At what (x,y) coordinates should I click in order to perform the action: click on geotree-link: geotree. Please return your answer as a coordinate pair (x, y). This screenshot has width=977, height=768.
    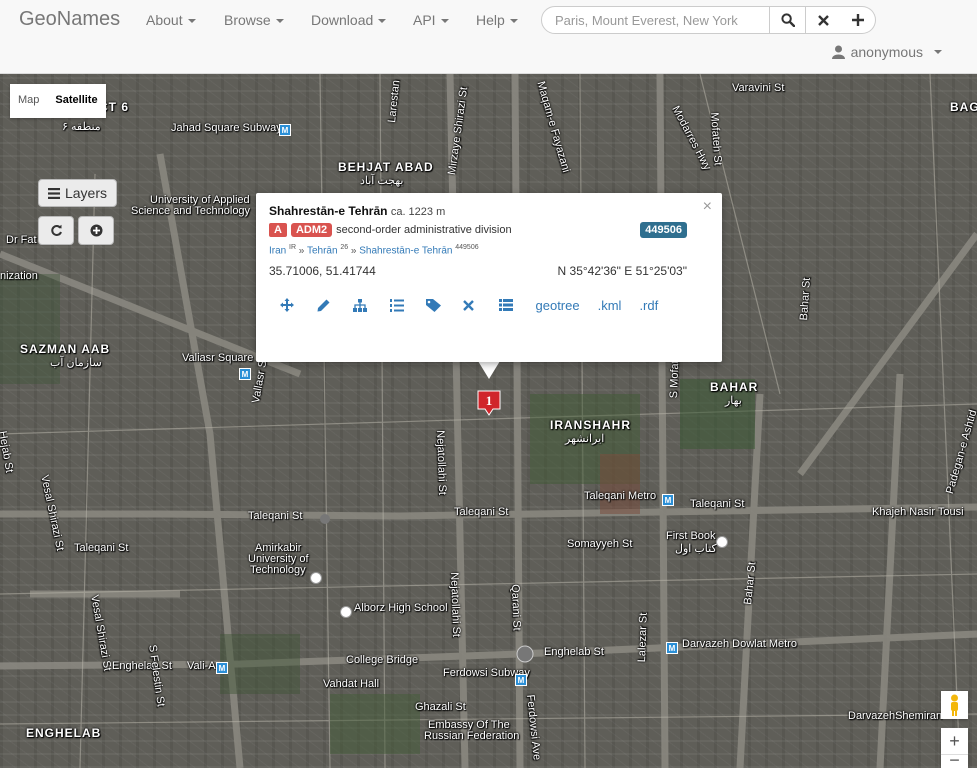
    Looking at the image, I should click on (558, 305).